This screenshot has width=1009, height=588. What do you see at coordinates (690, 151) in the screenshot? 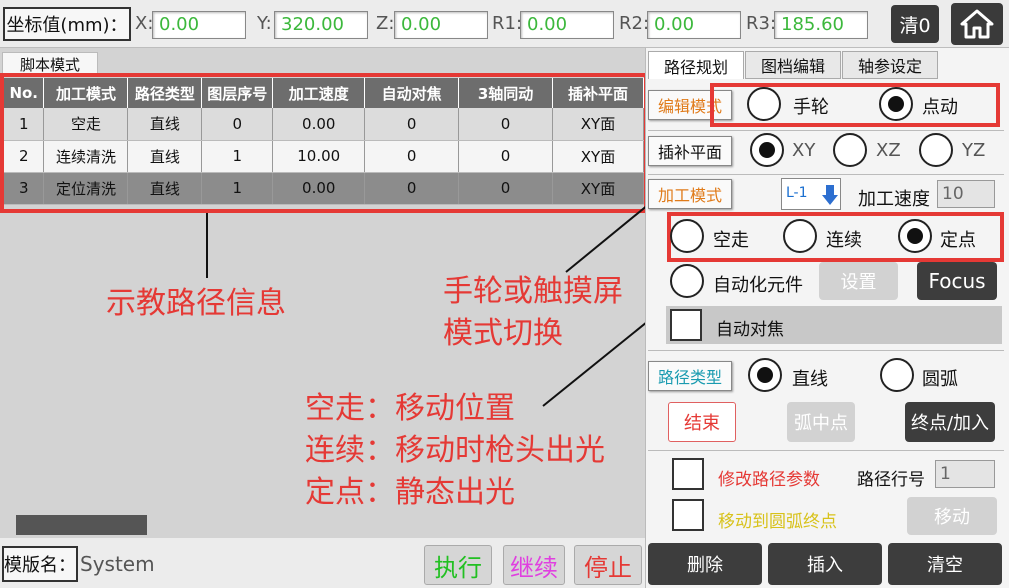
I see `interp-plane-button: 插补平面` at bounding box center [690, 151].